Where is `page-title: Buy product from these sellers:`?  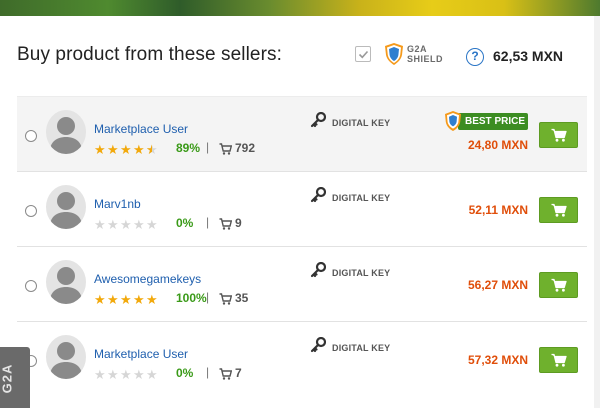 page-title: Buy product from these sellers: is located at coordinates (149, 54).